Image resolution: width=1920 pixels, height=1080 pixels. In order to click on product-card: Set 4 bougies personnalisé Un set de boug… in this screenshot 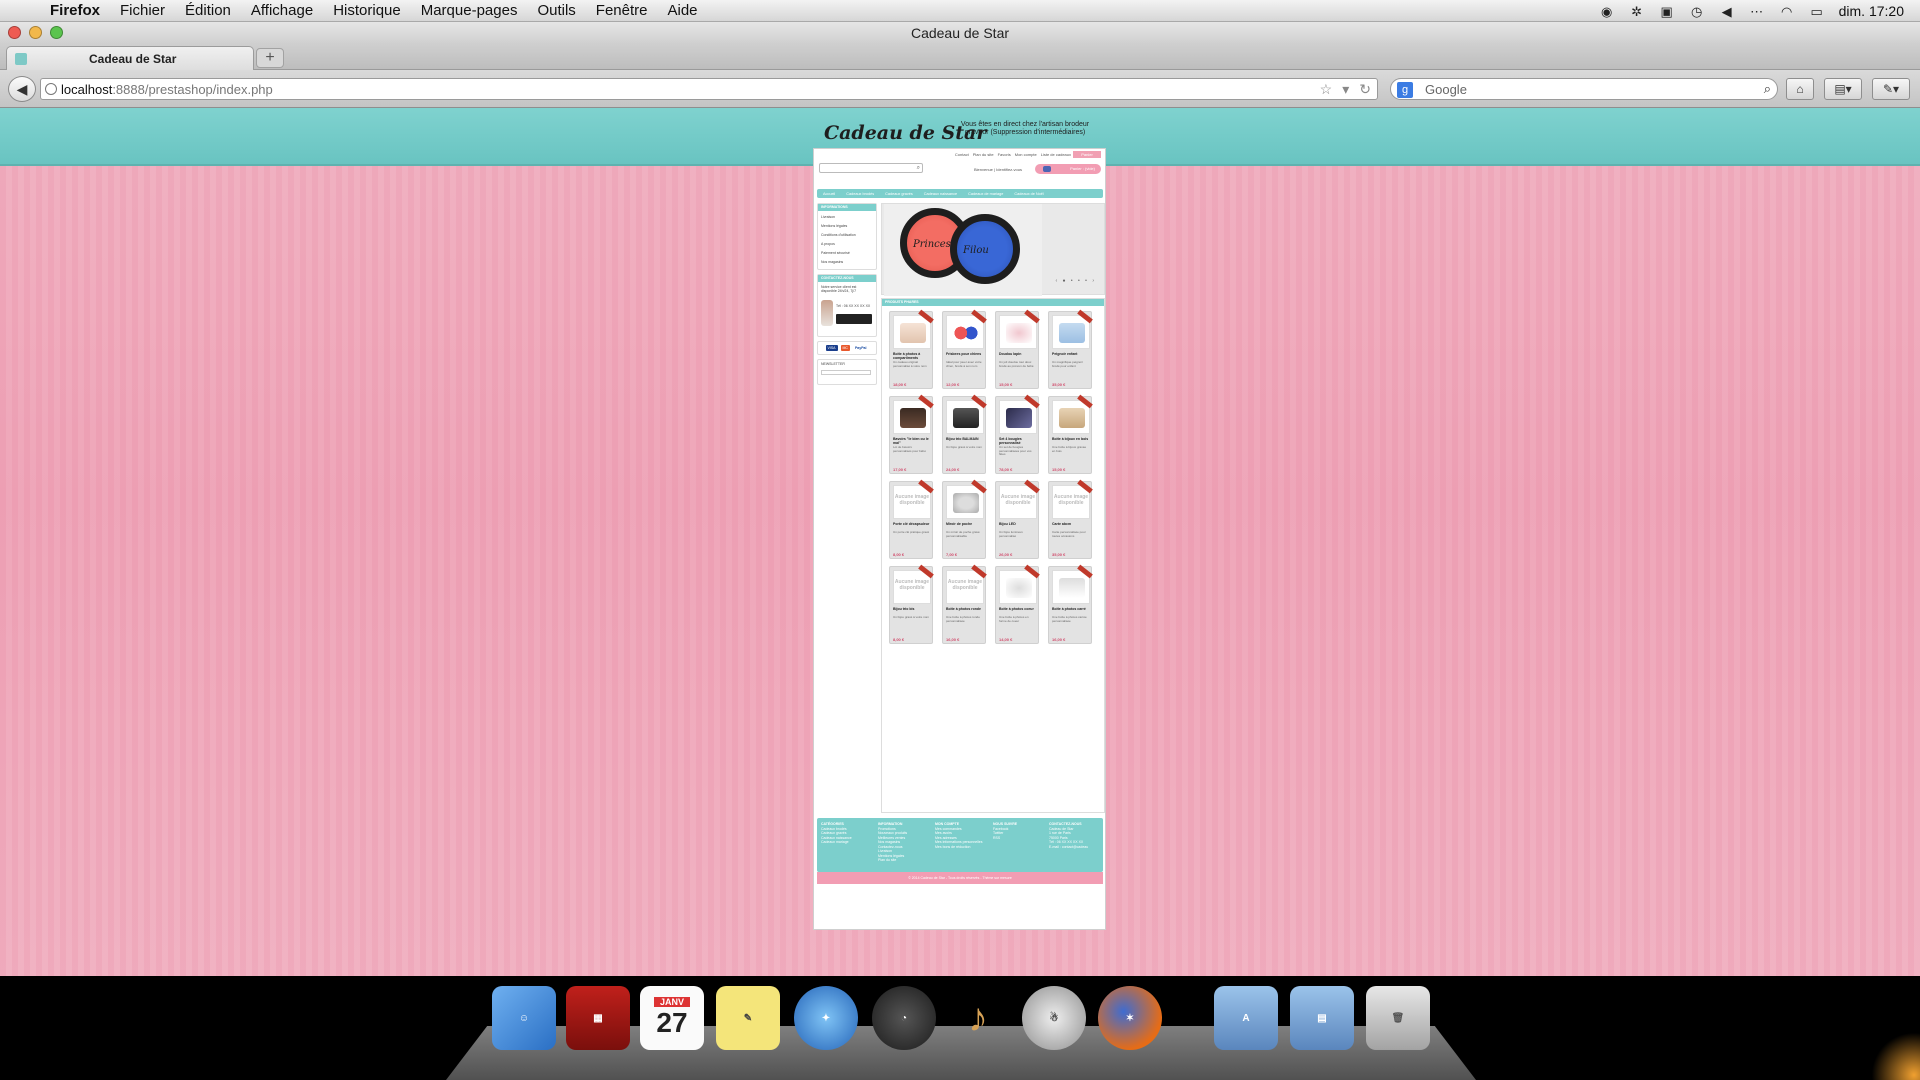, I will do `click(1017, 434)`.